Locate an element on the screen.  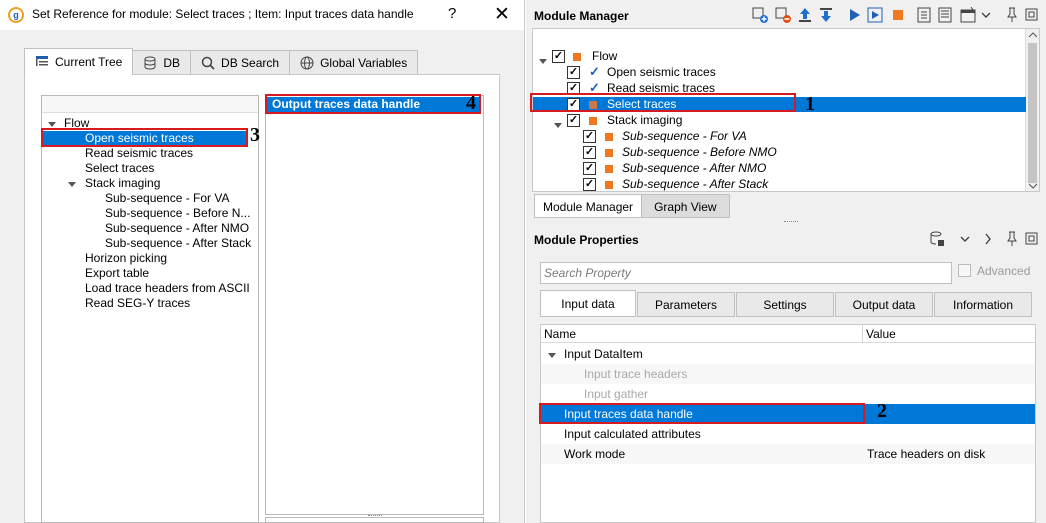
column-header-name: Name is located at coordinates (560, 334).